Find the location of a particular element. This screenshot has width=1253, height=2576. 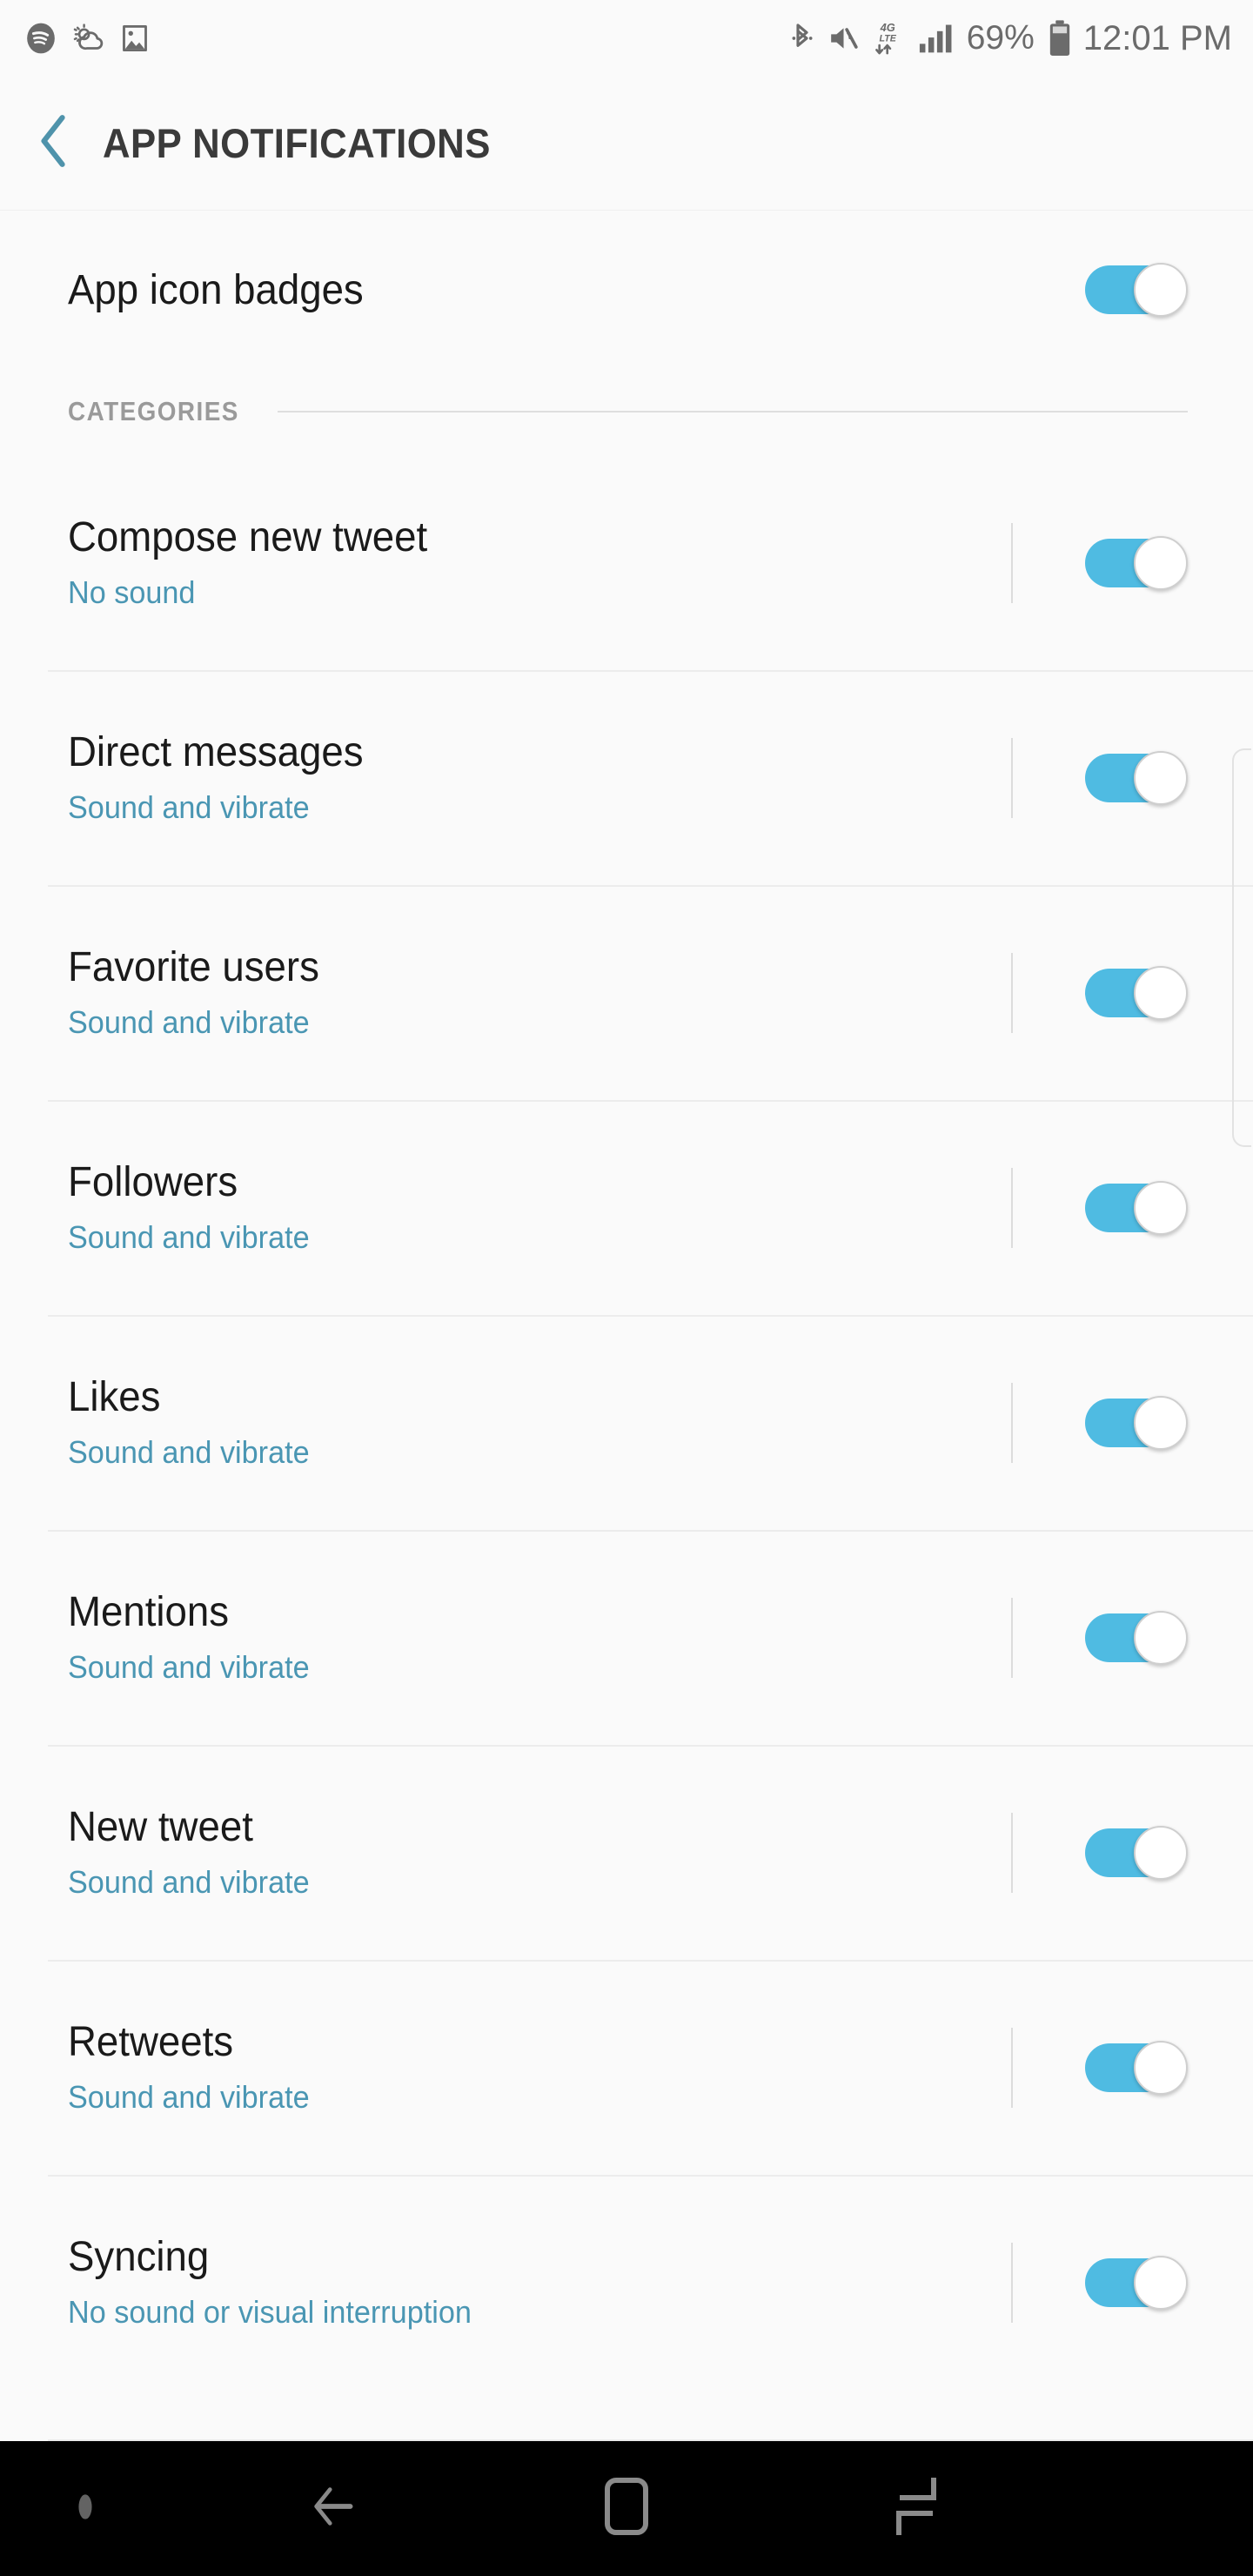

back-arrow-icon is located at coordinates (336, 2508).